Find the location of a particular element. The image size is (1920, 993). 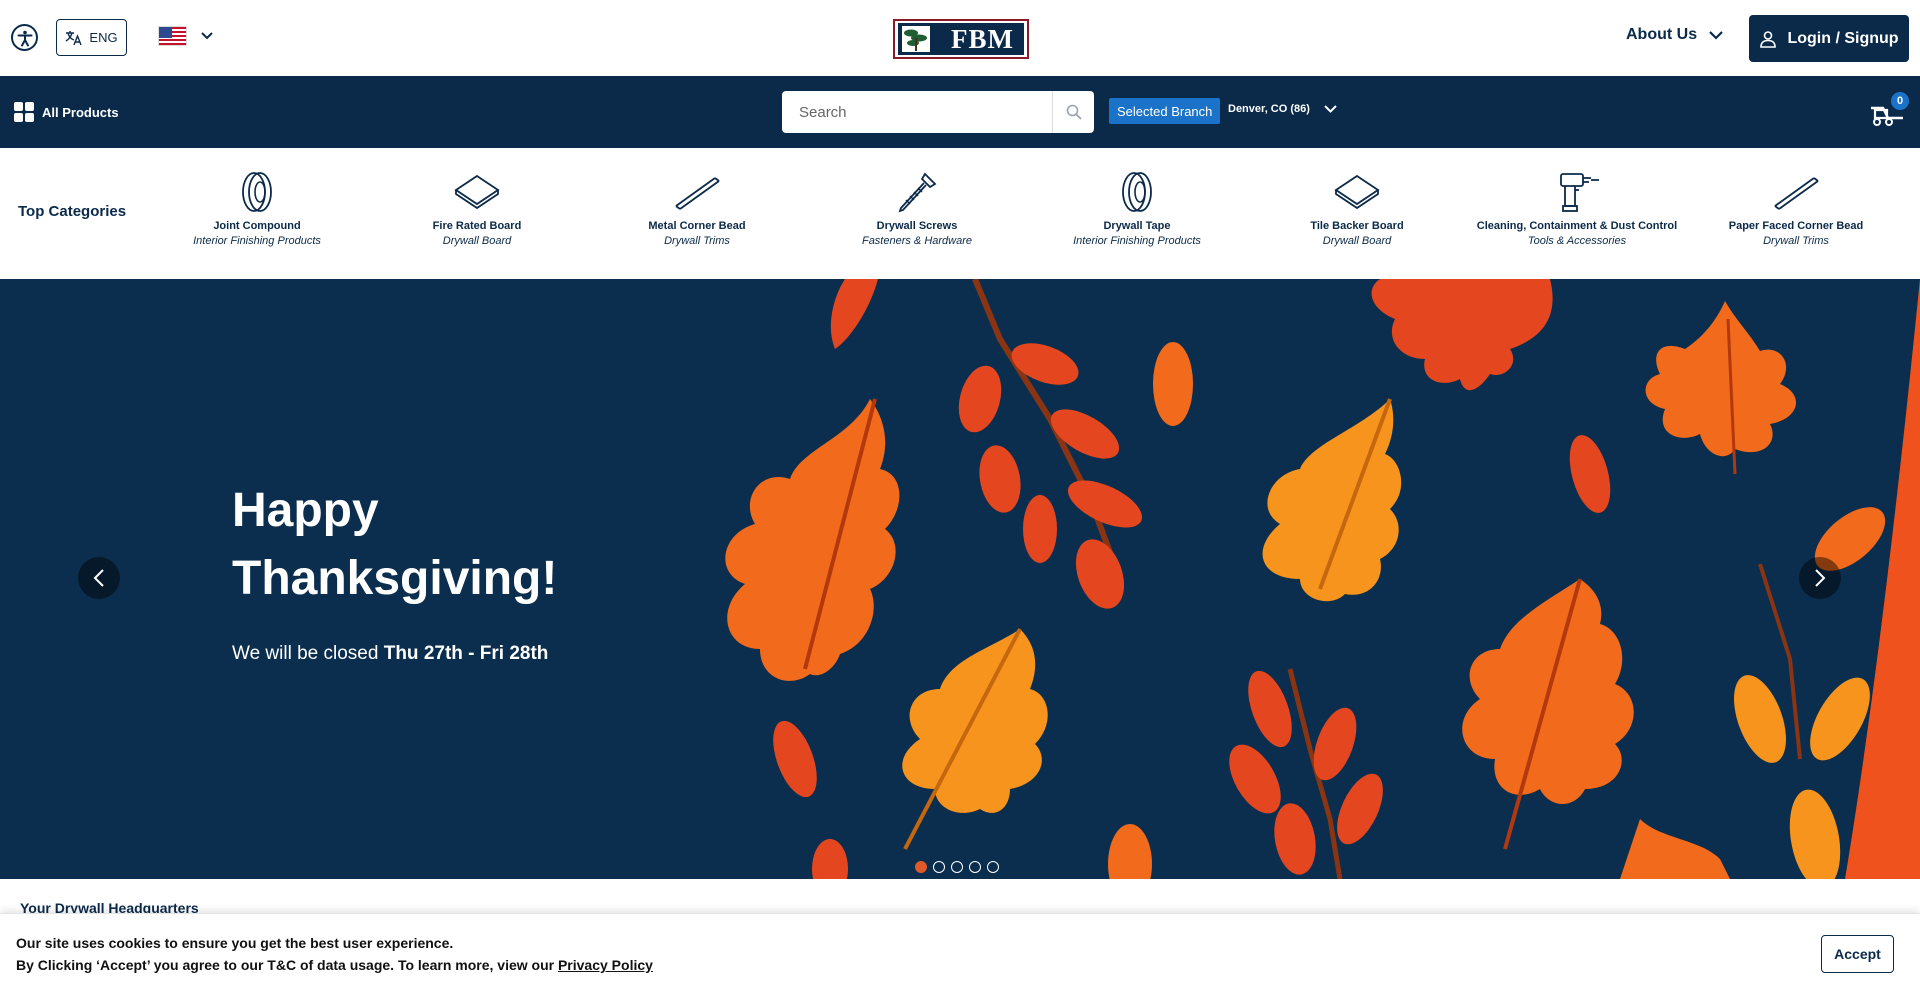

category-name: Tile Backer Board is located at coordinates (1357, 226).